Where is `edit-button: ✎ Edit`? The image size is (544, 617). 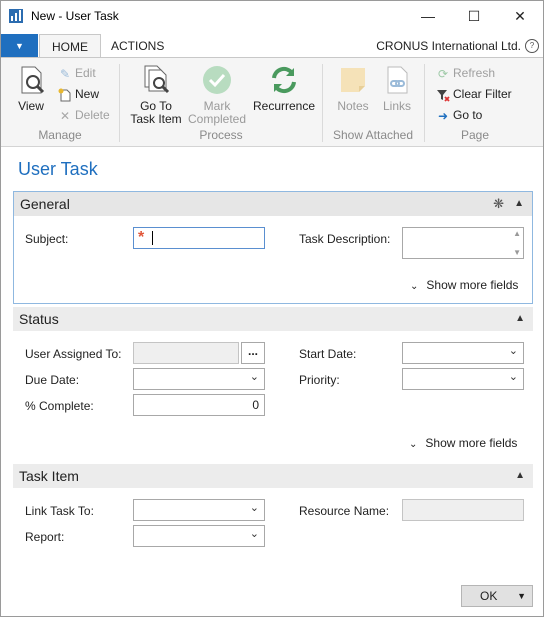 edit-button: ✎ Edit is located at coordinates (77, 73).